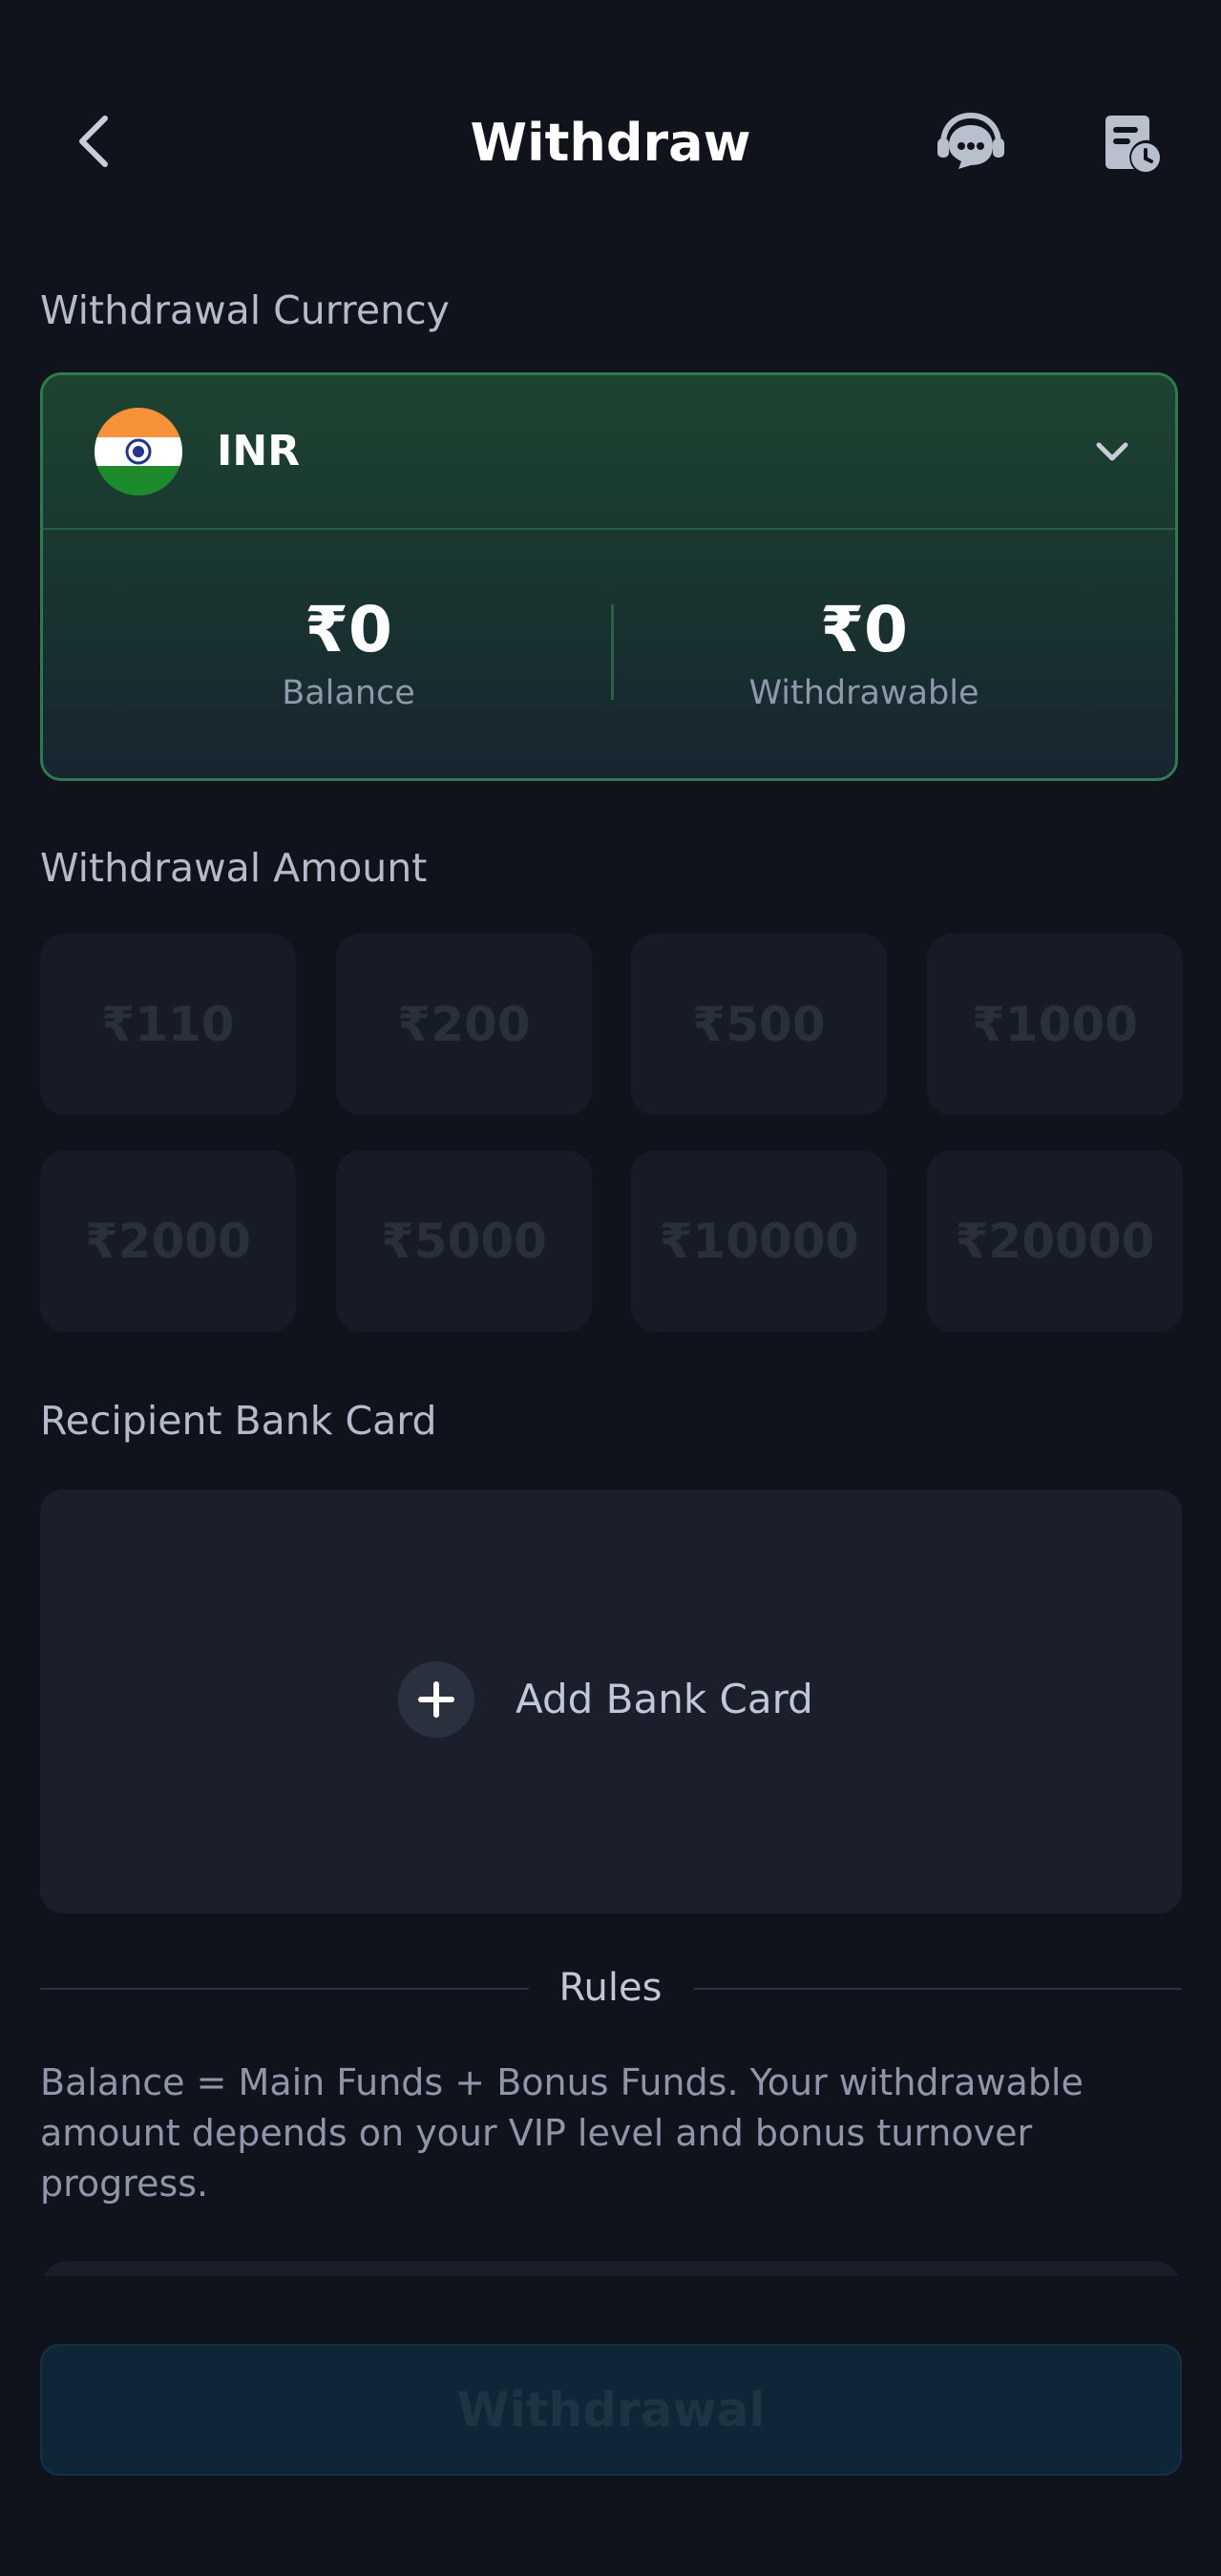 Image resolution: width=1221 pixels, height=2576 pixels. Describe the element at coordinates (1112, 451) in the screenshot. I see `chevron-down-icon` at that location.